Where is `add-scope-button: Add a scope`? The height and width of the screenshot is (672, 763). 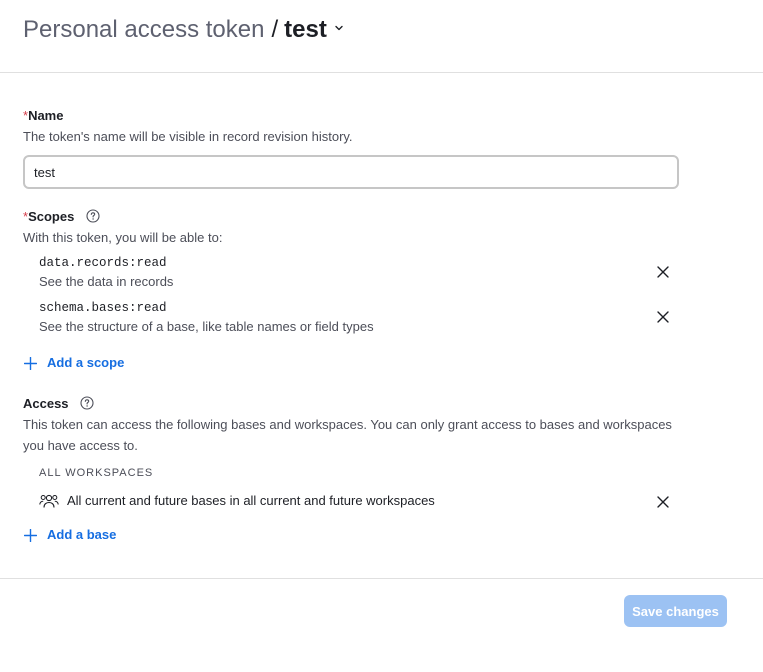 add-scope-button: Add a scope is located at coordinates (78, 363).